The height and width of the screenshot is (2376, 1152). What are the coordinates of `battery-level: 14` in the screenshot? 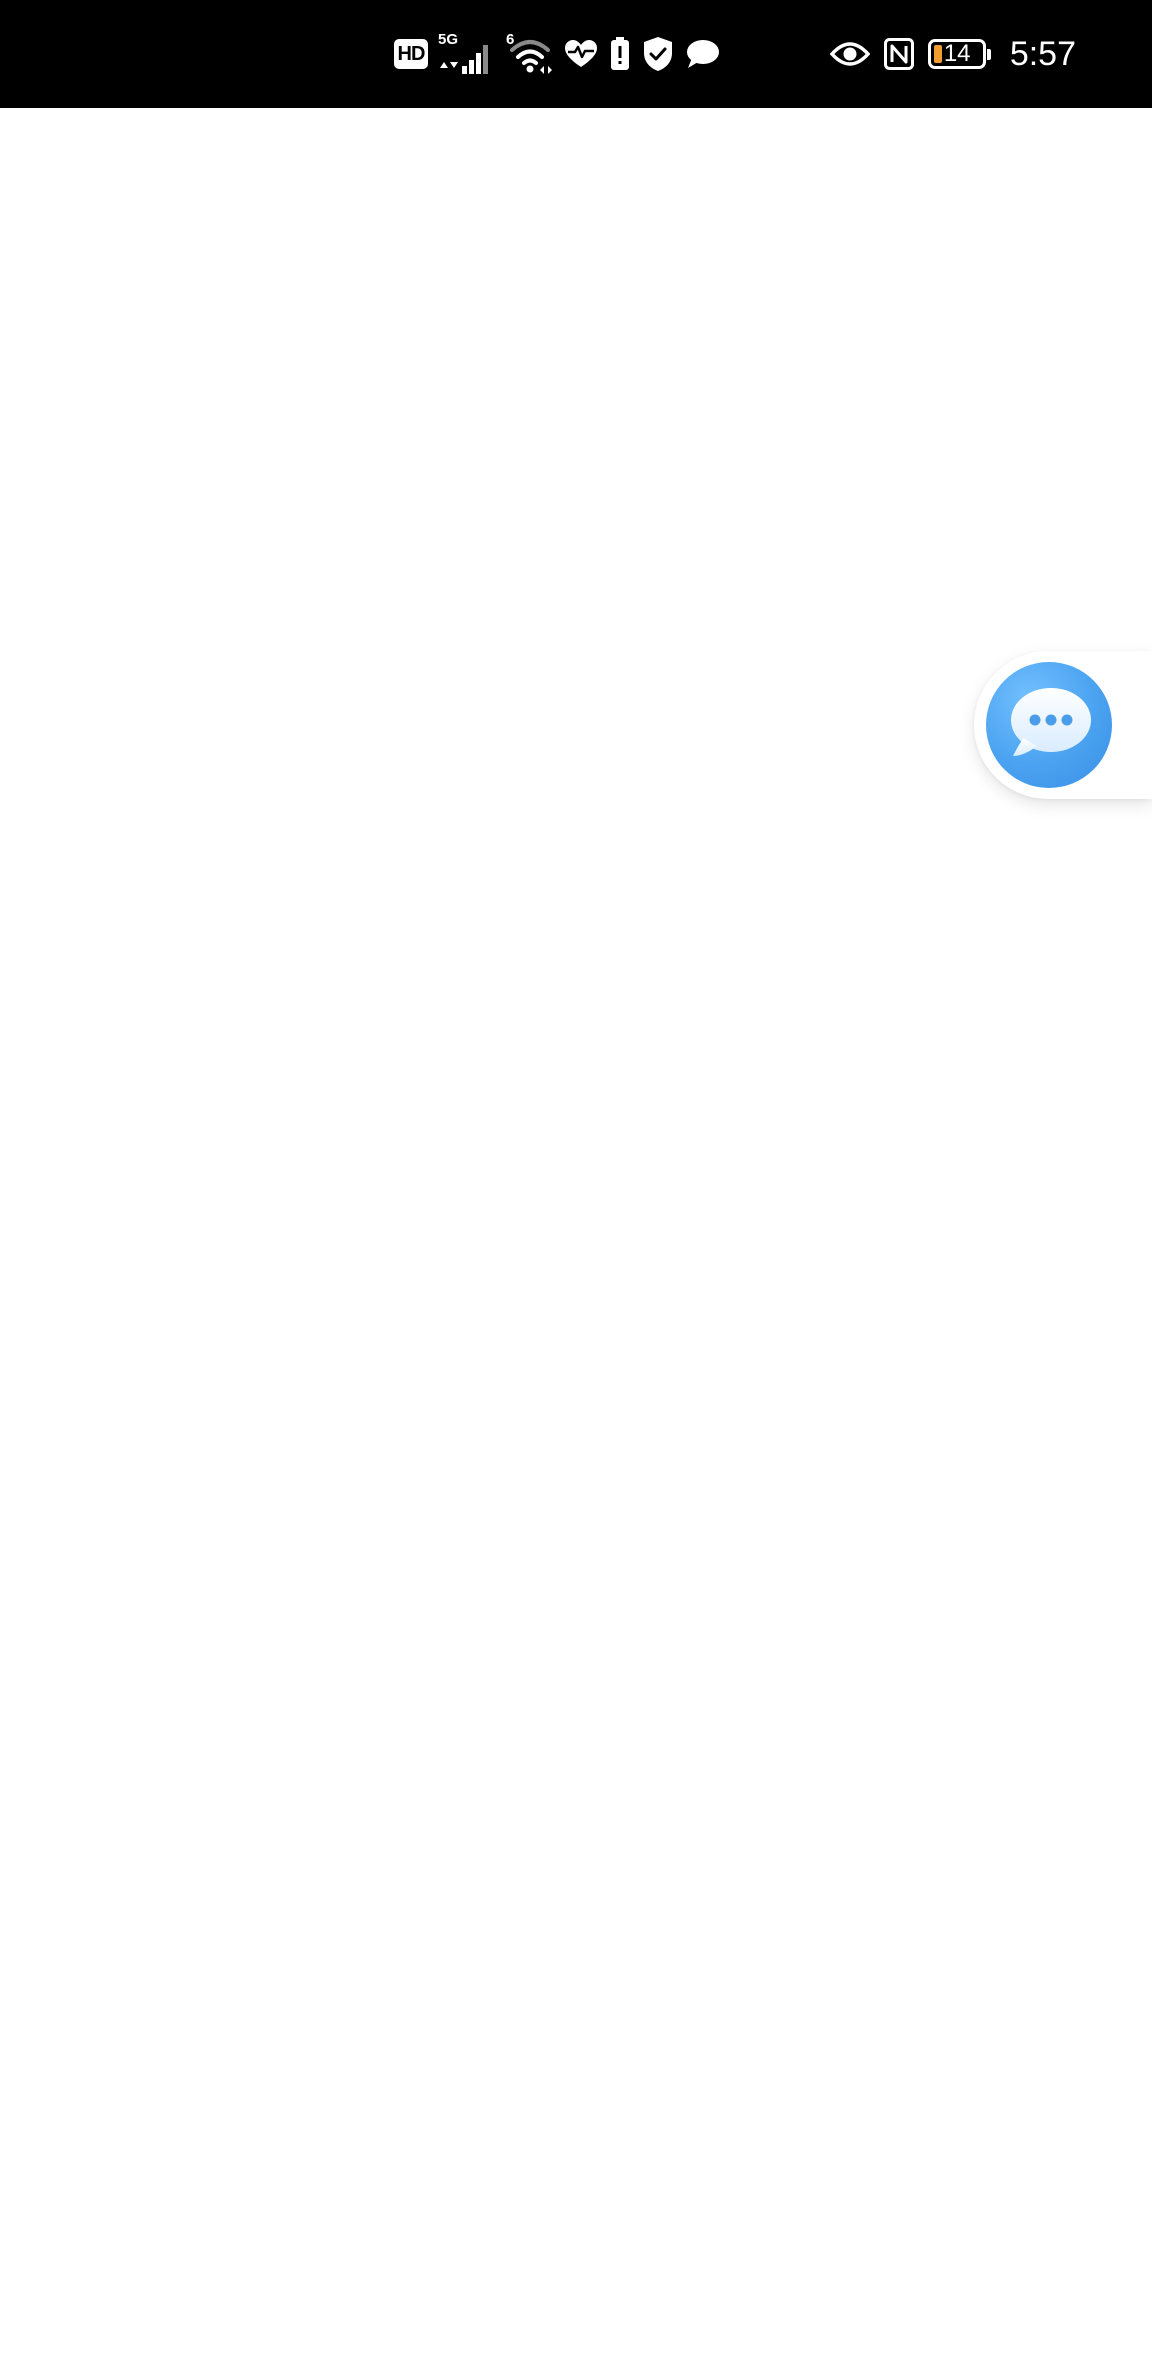 It's located at (957, 53).